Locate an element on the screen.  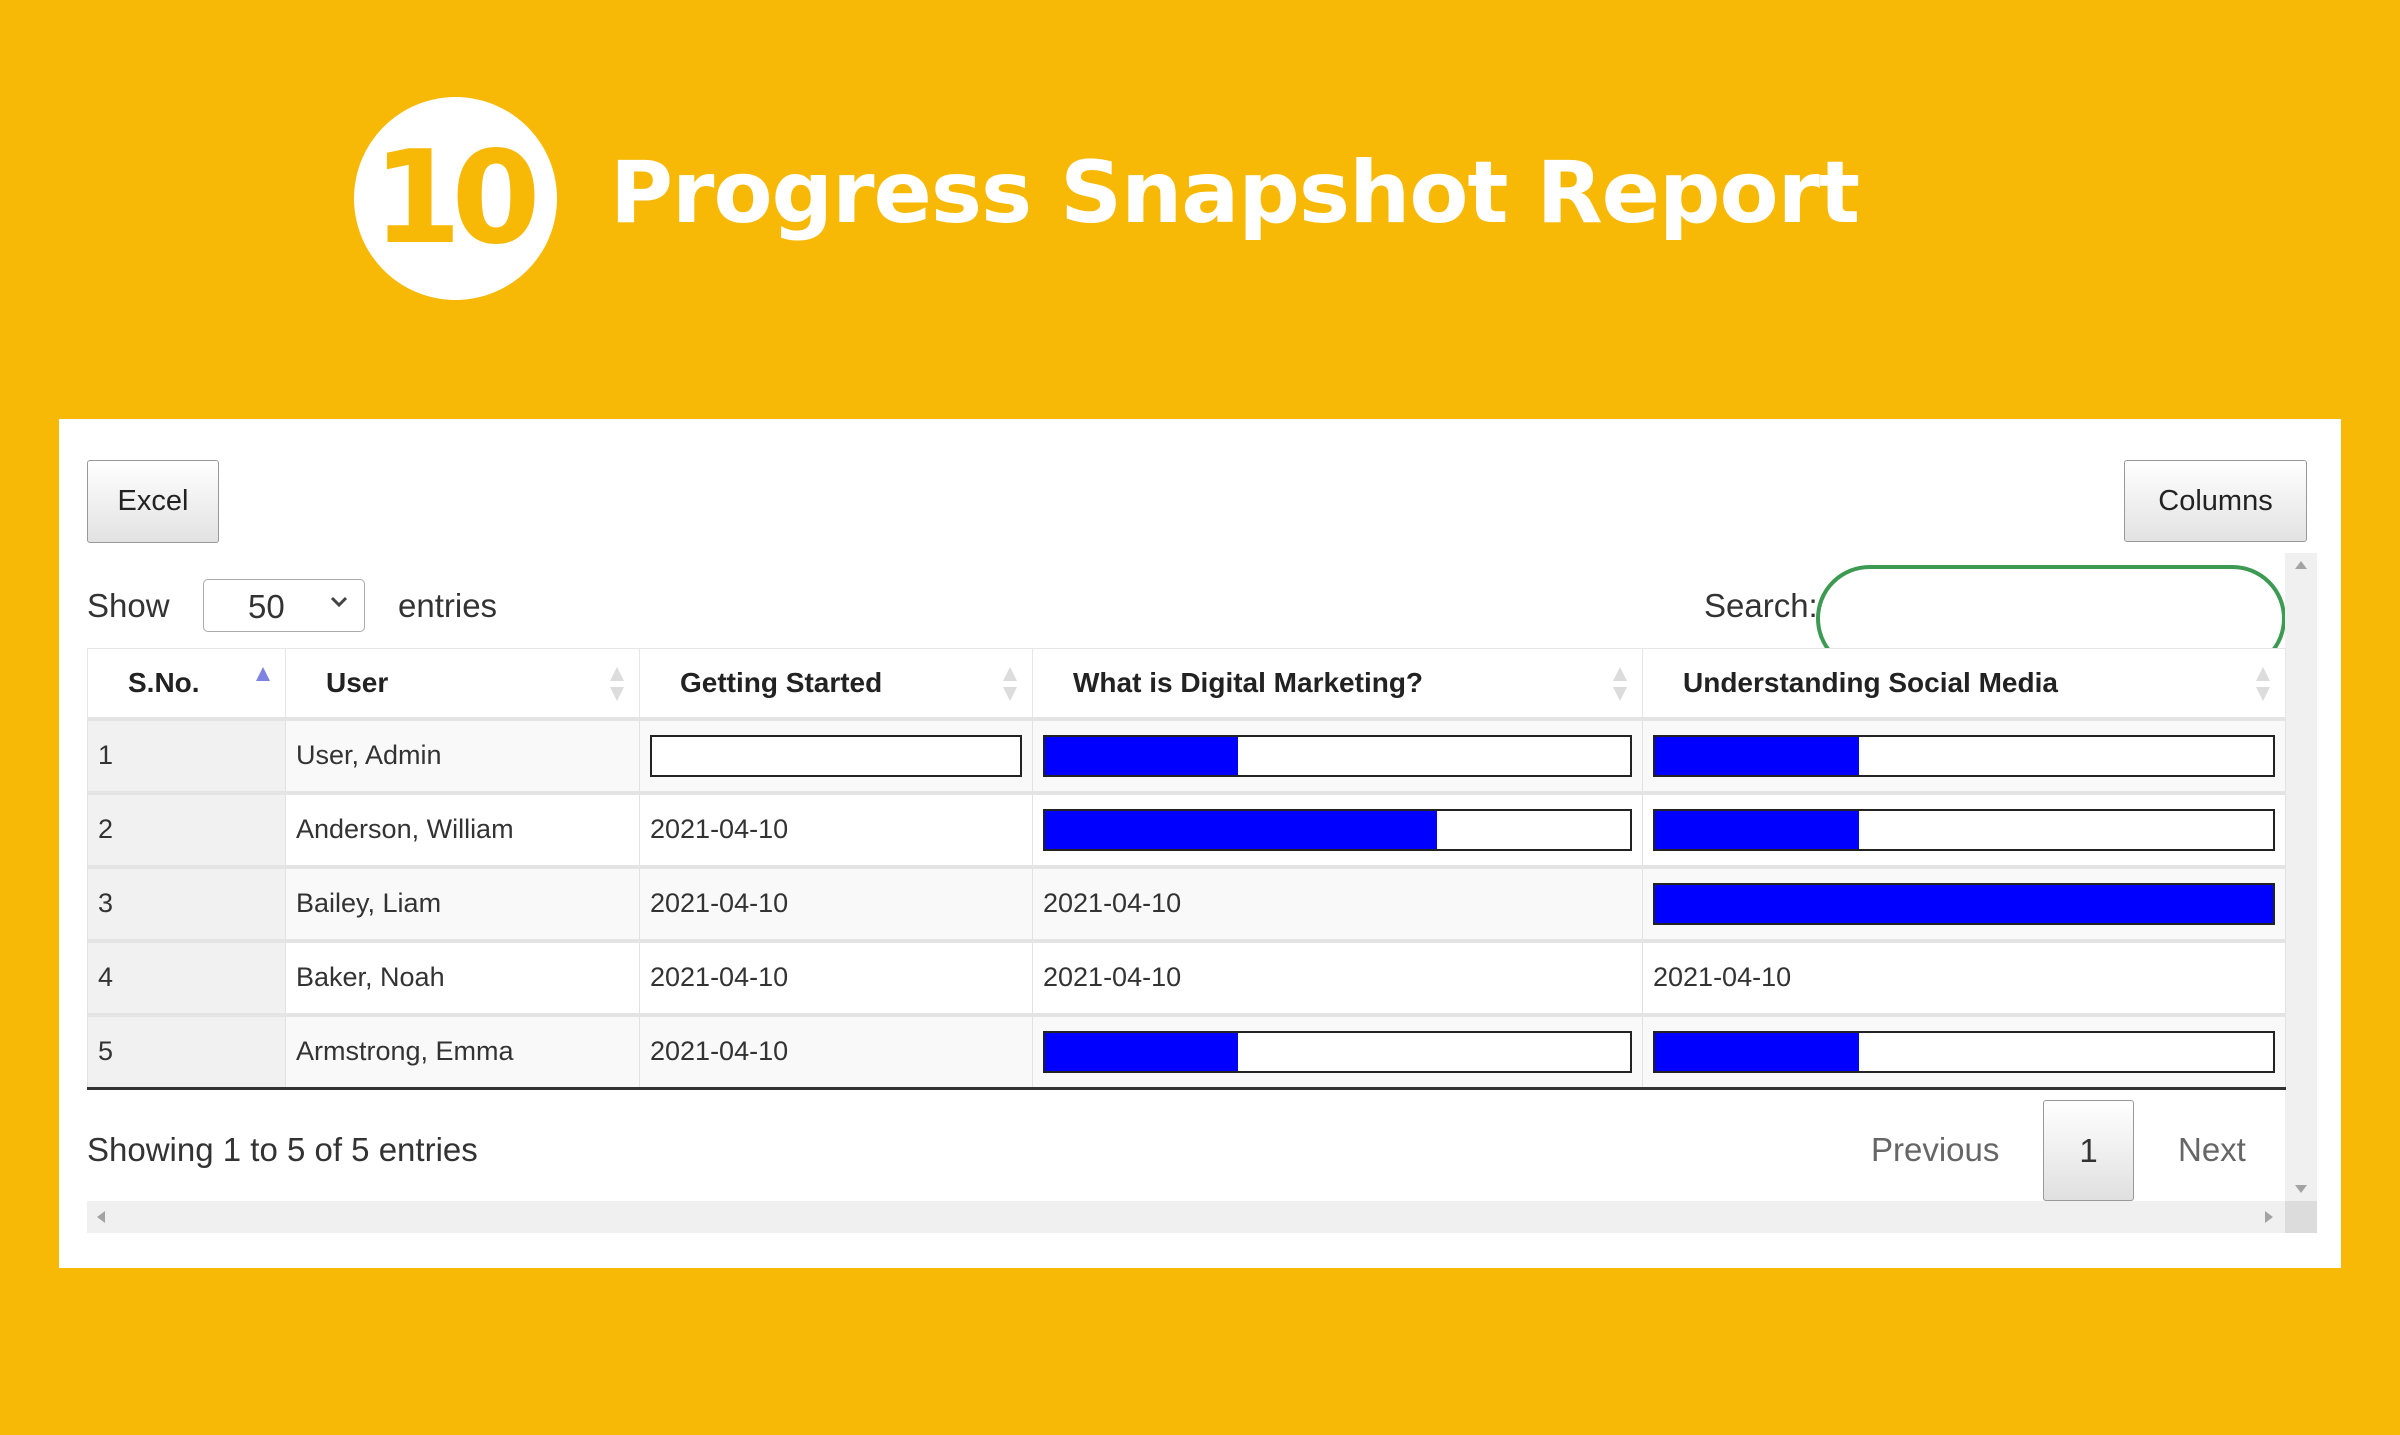
column-header-getting-started: Getting Started is located at coordinates (836, 684).